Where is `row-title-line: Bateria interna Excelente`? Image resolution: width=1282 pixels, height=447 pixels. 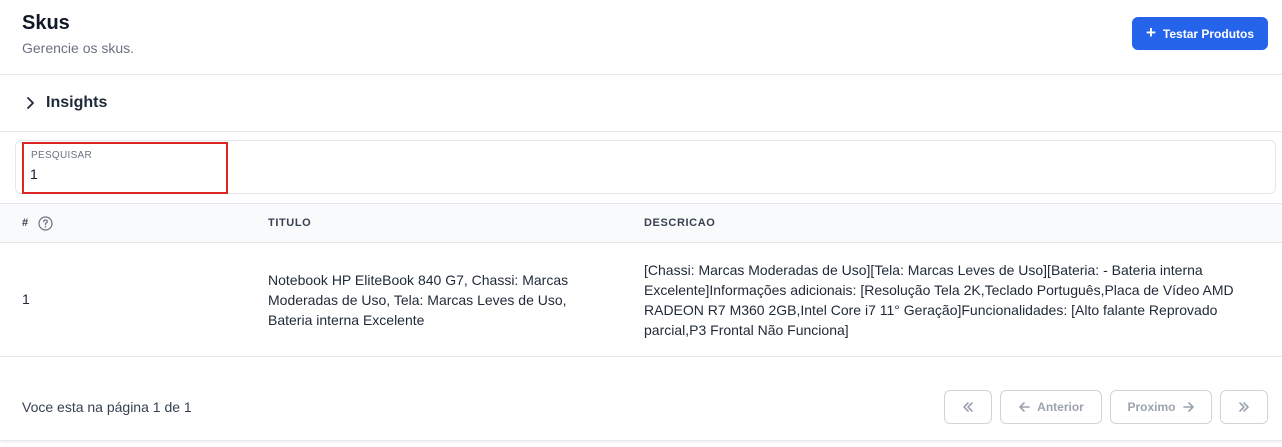 row-title-line: Bateria interna Excelente is located at coordinates (346, 320).